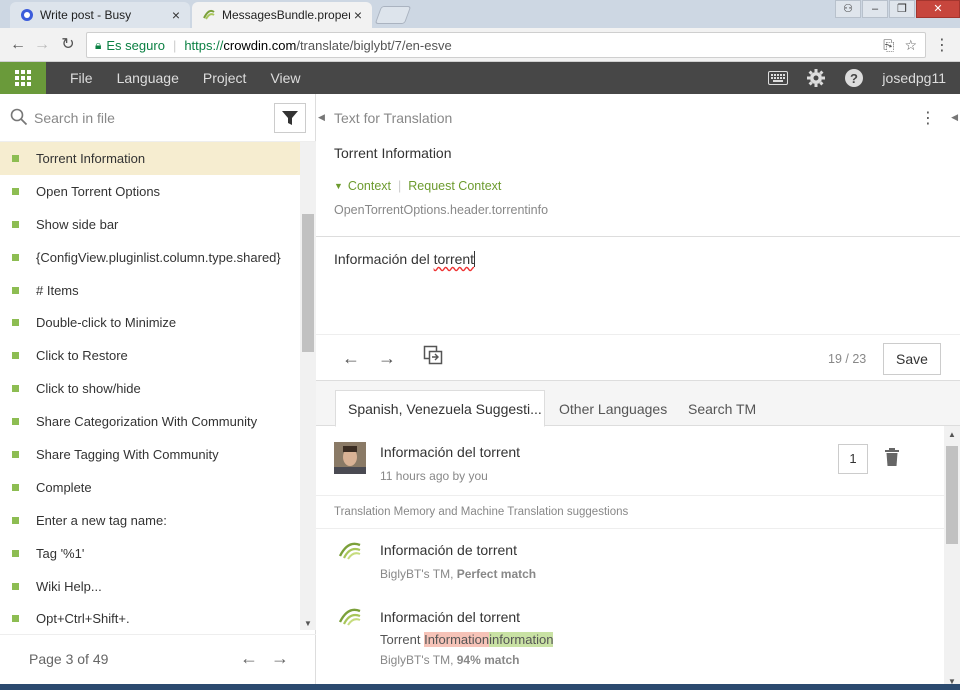  Describe the element at coordinates (638, 285) in the screenshot. I see `translation-editor: Información del torrent` at that location.